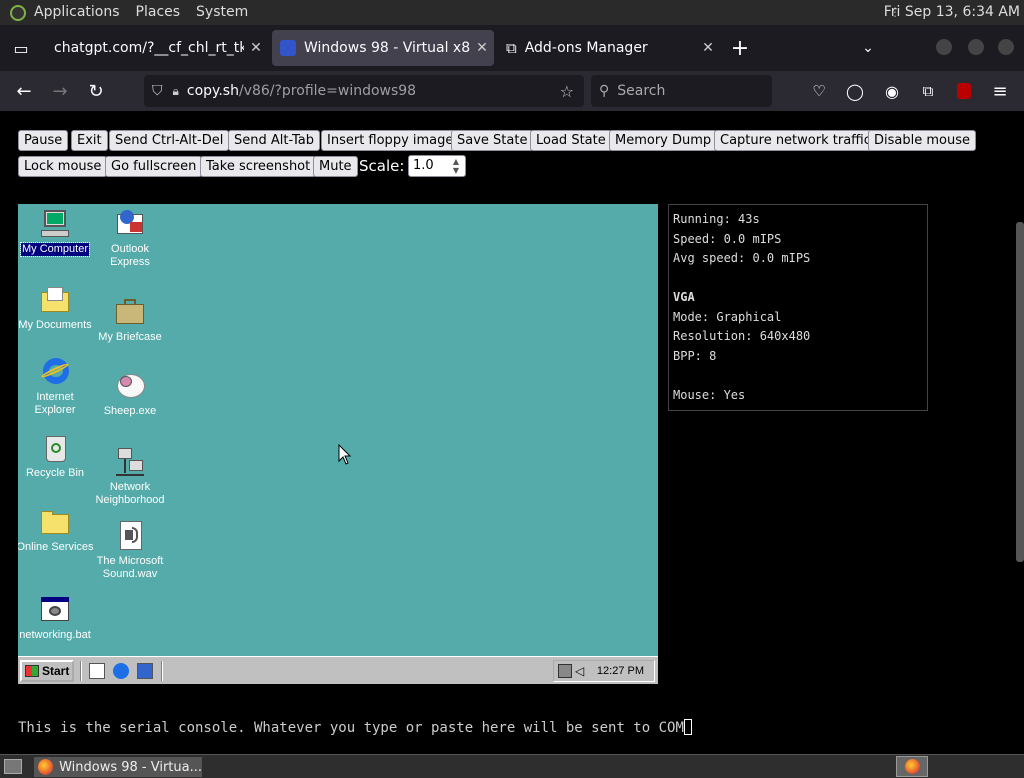 The image size is (1024, 778). What do you see at coordinates (338, 670) in the screenshot?
I see `win98-taskbar: Start ◁ 12:27 PM` at bounding box center [338, 670].